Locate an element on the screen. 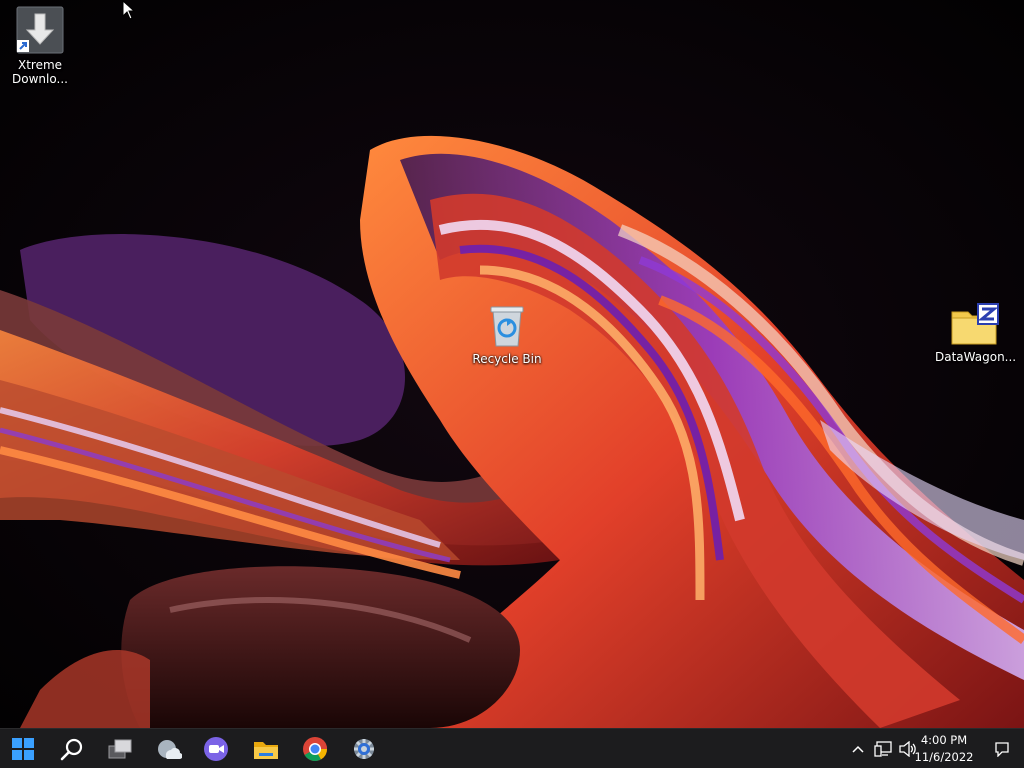 This screenshot has width=1024, height=768. search-icon is located at coordinates (71, 749).